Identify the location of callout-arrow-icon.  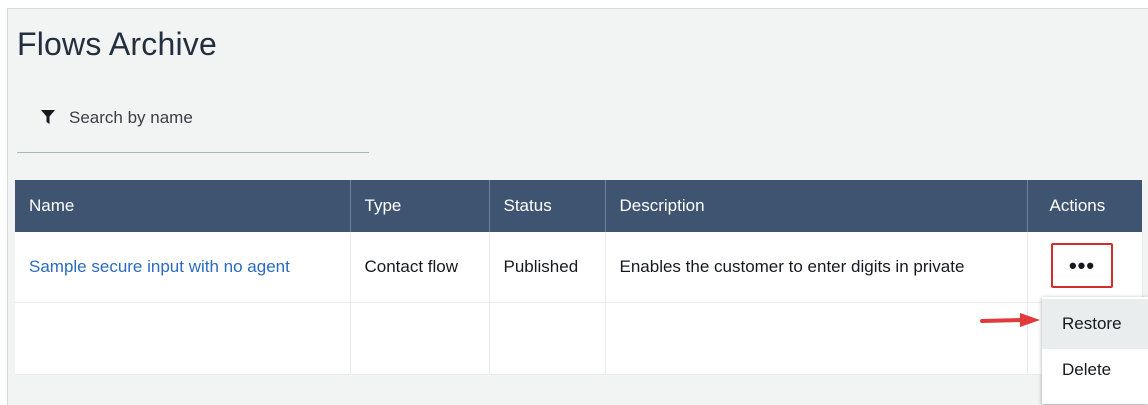
(1010, 320).